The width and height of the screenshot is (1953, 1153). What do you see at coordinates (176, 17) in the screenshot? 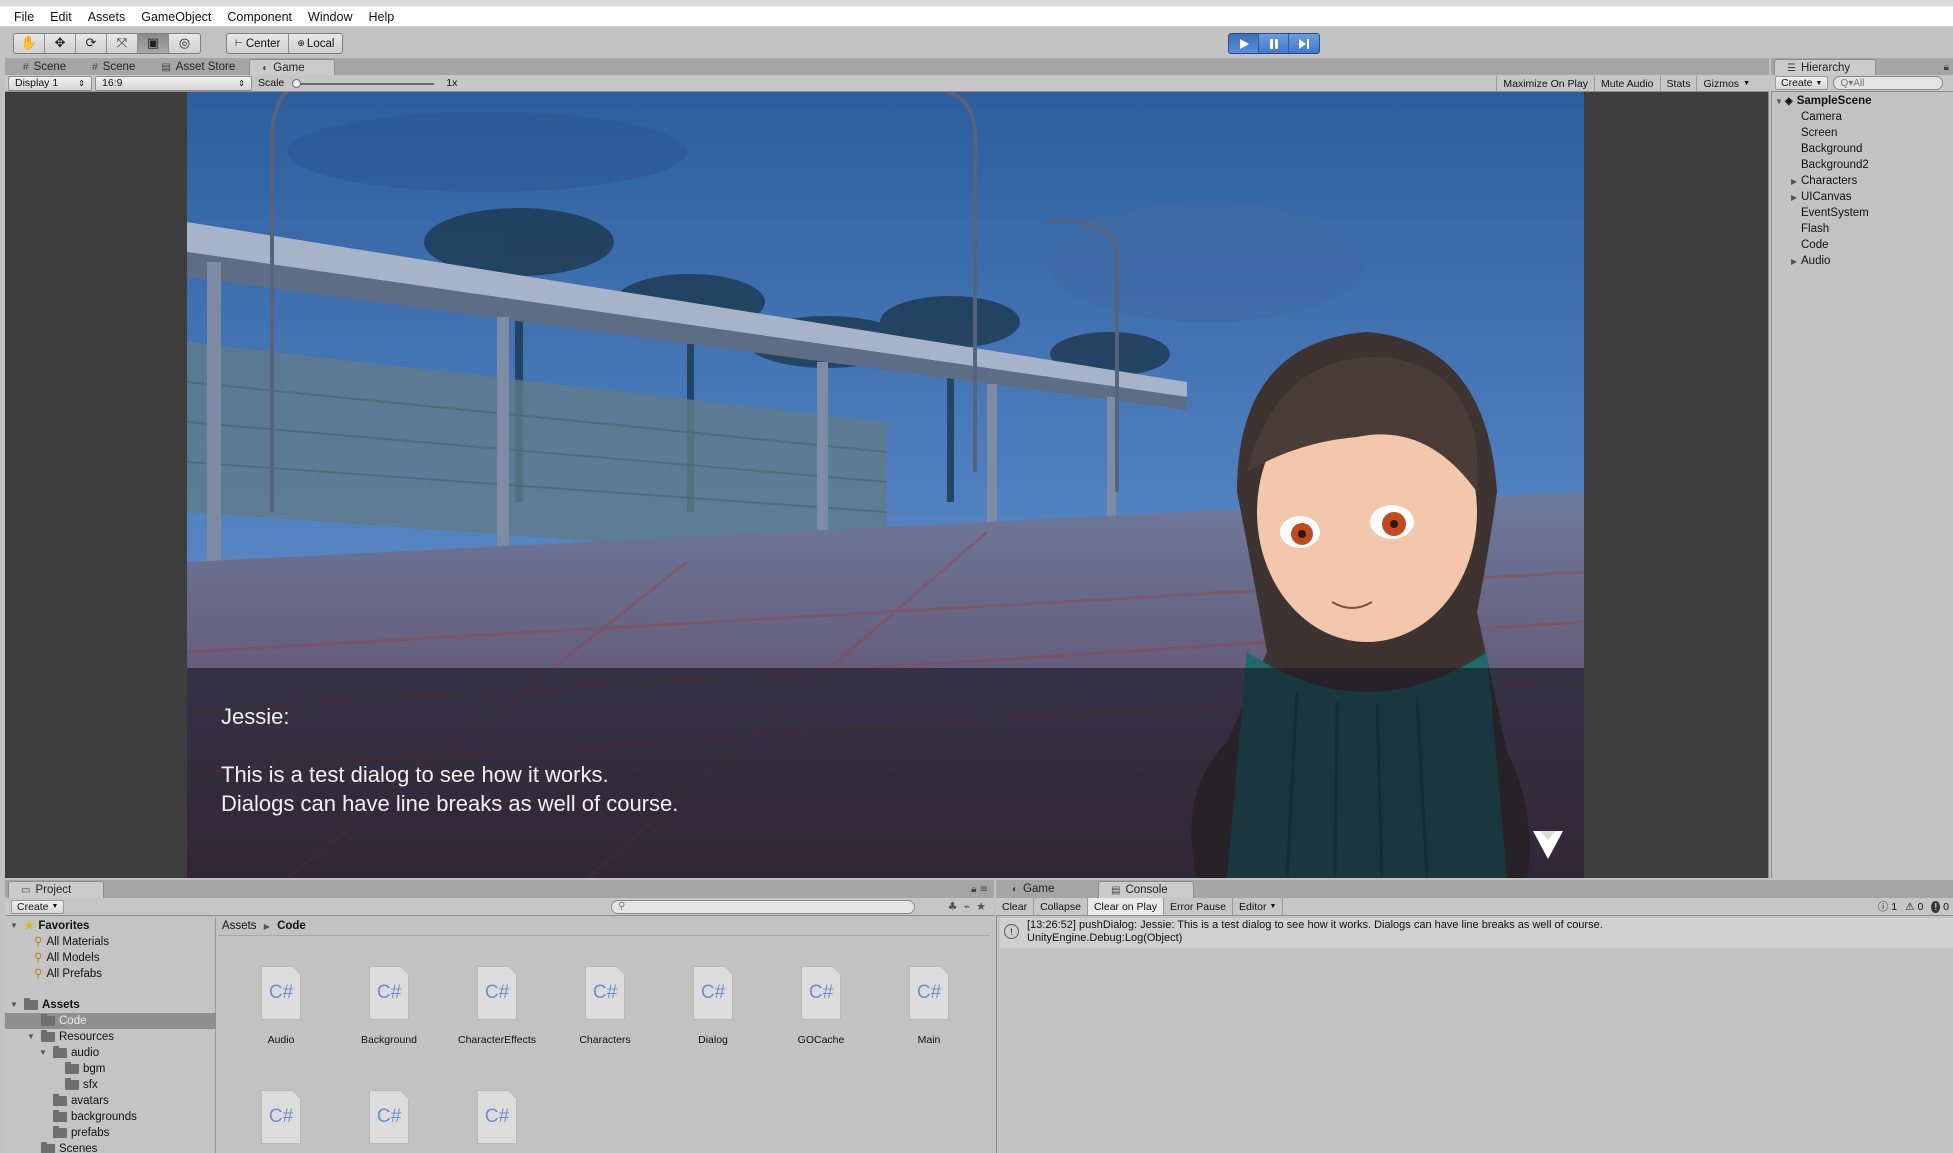
I see `menu-gameobject: GameObject` at bounding box center [176, 17].